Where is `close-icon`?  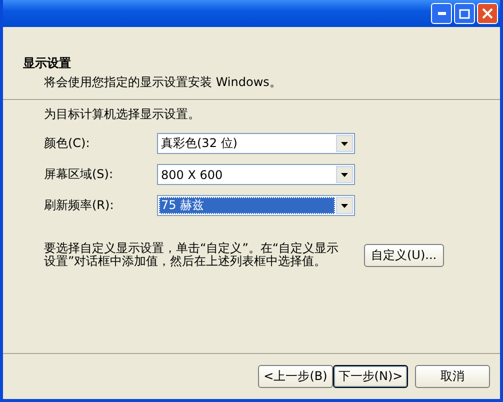 close-icon is located at coordinates (487, 13).